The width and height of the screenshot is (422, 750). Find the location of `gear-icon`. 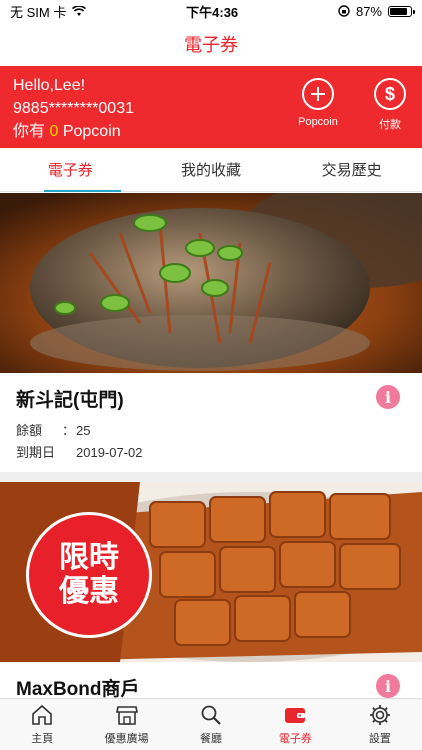

gear-icon is located at coordinates (379, 715).